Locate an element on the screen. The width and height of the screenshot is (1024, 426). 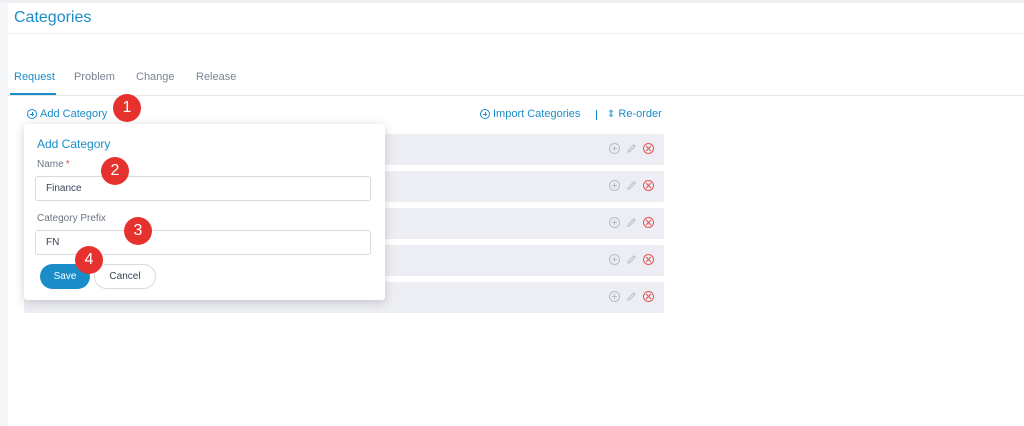
name-field is located at coordinates (203, 188).